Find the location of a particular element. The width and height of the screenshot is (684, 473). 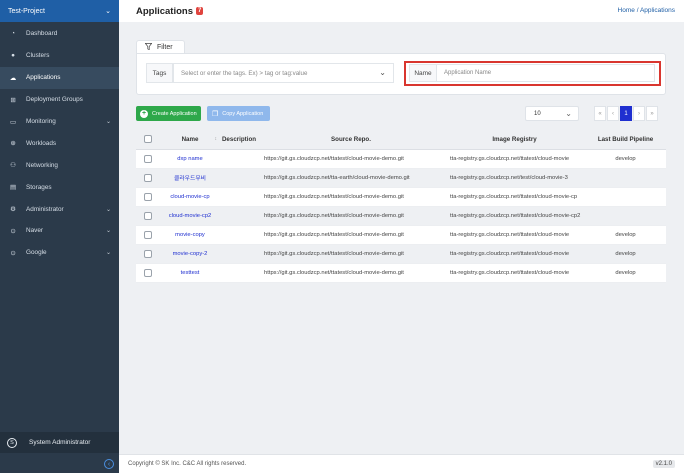

column-header-image-registry: Image Registry is located at coordinates (514, 140).